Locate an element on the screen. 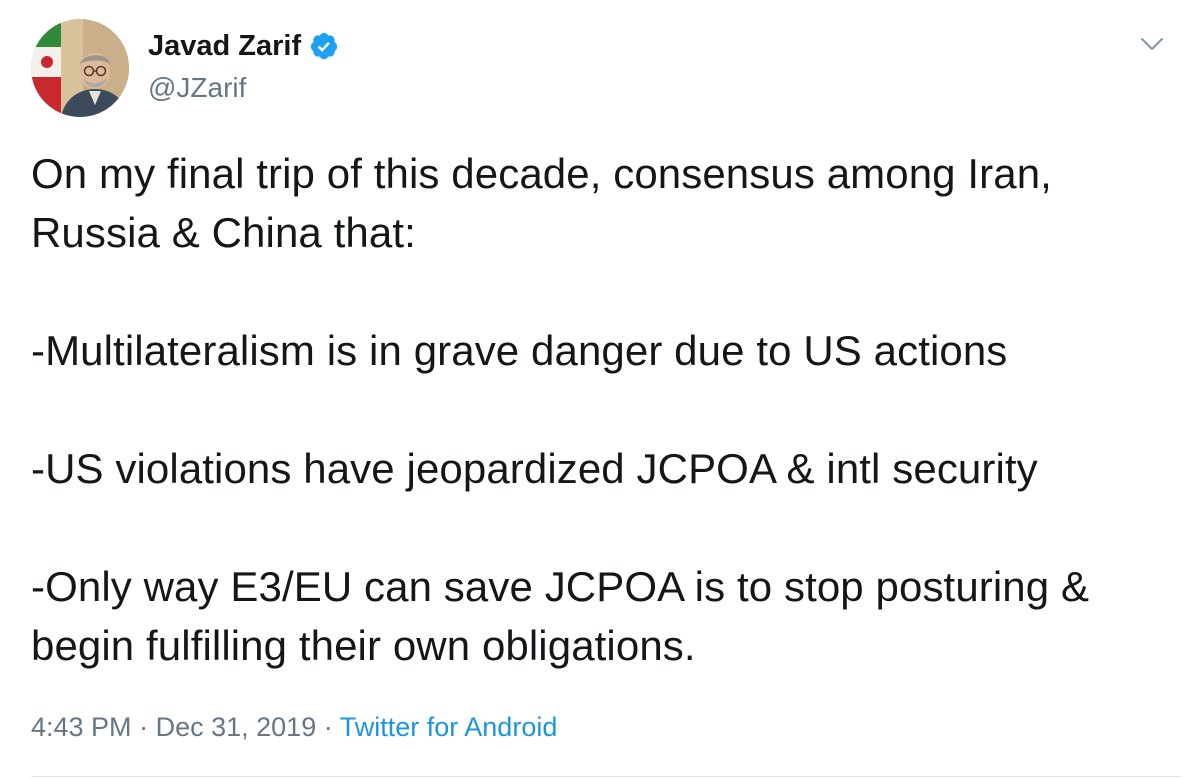 The image size is (1196, 779). divider is located at coordinates (606, 776).